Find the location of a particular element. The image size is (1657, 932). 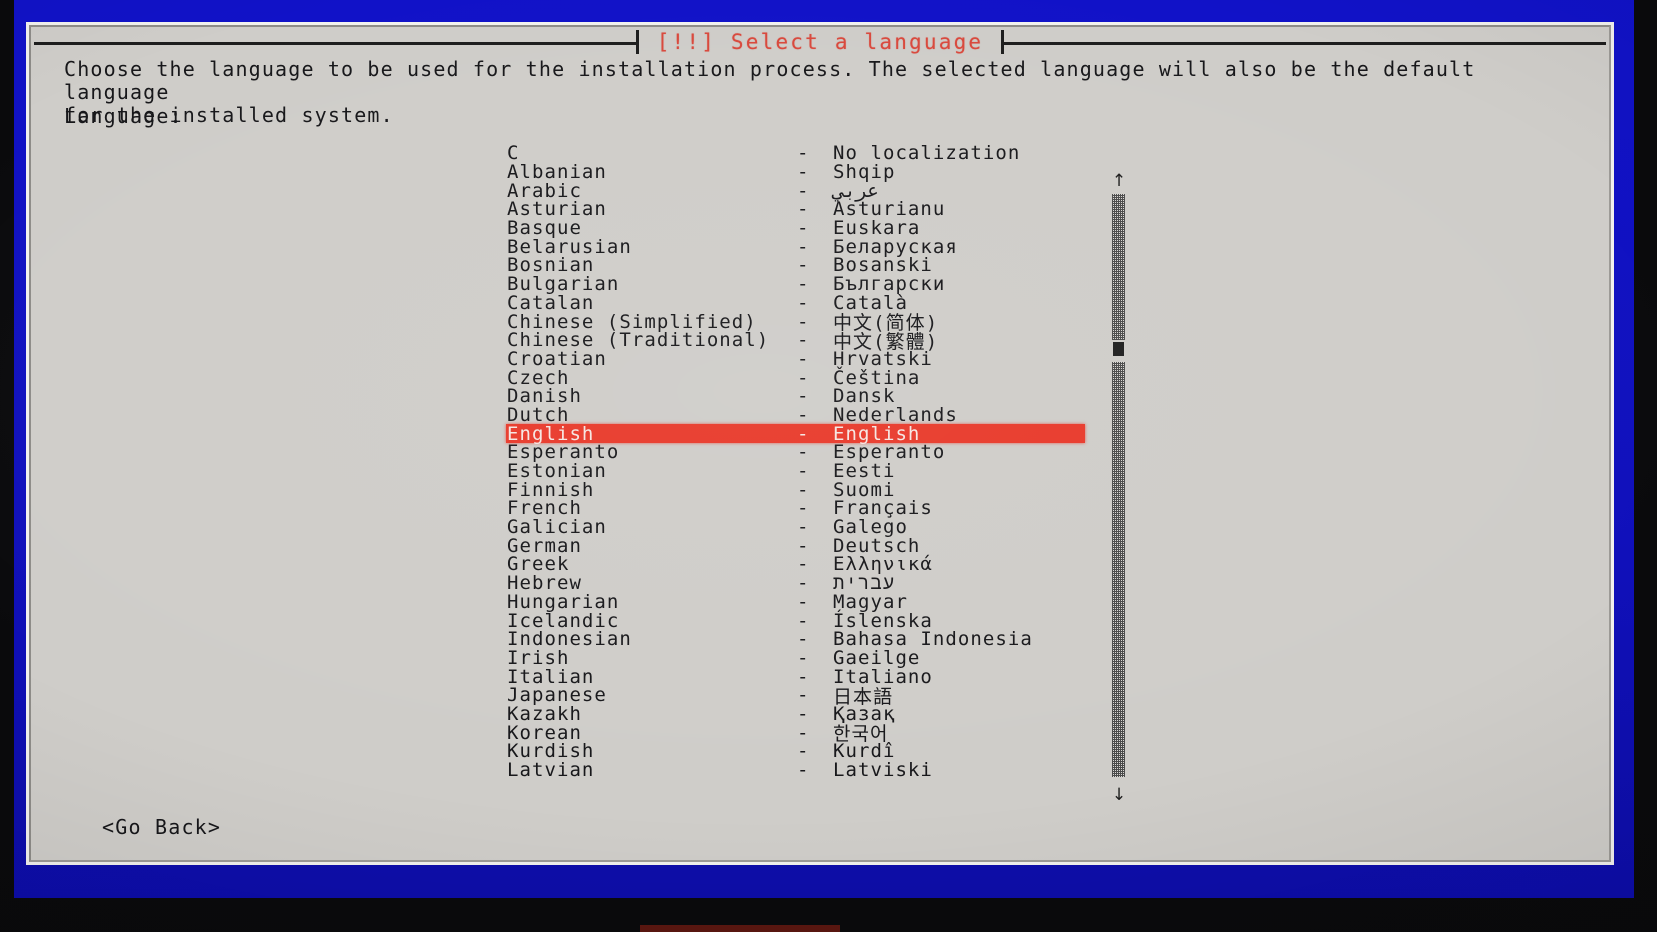

scroll-up-arrow-icon: ↑ is located at coordinates (1119, 181).